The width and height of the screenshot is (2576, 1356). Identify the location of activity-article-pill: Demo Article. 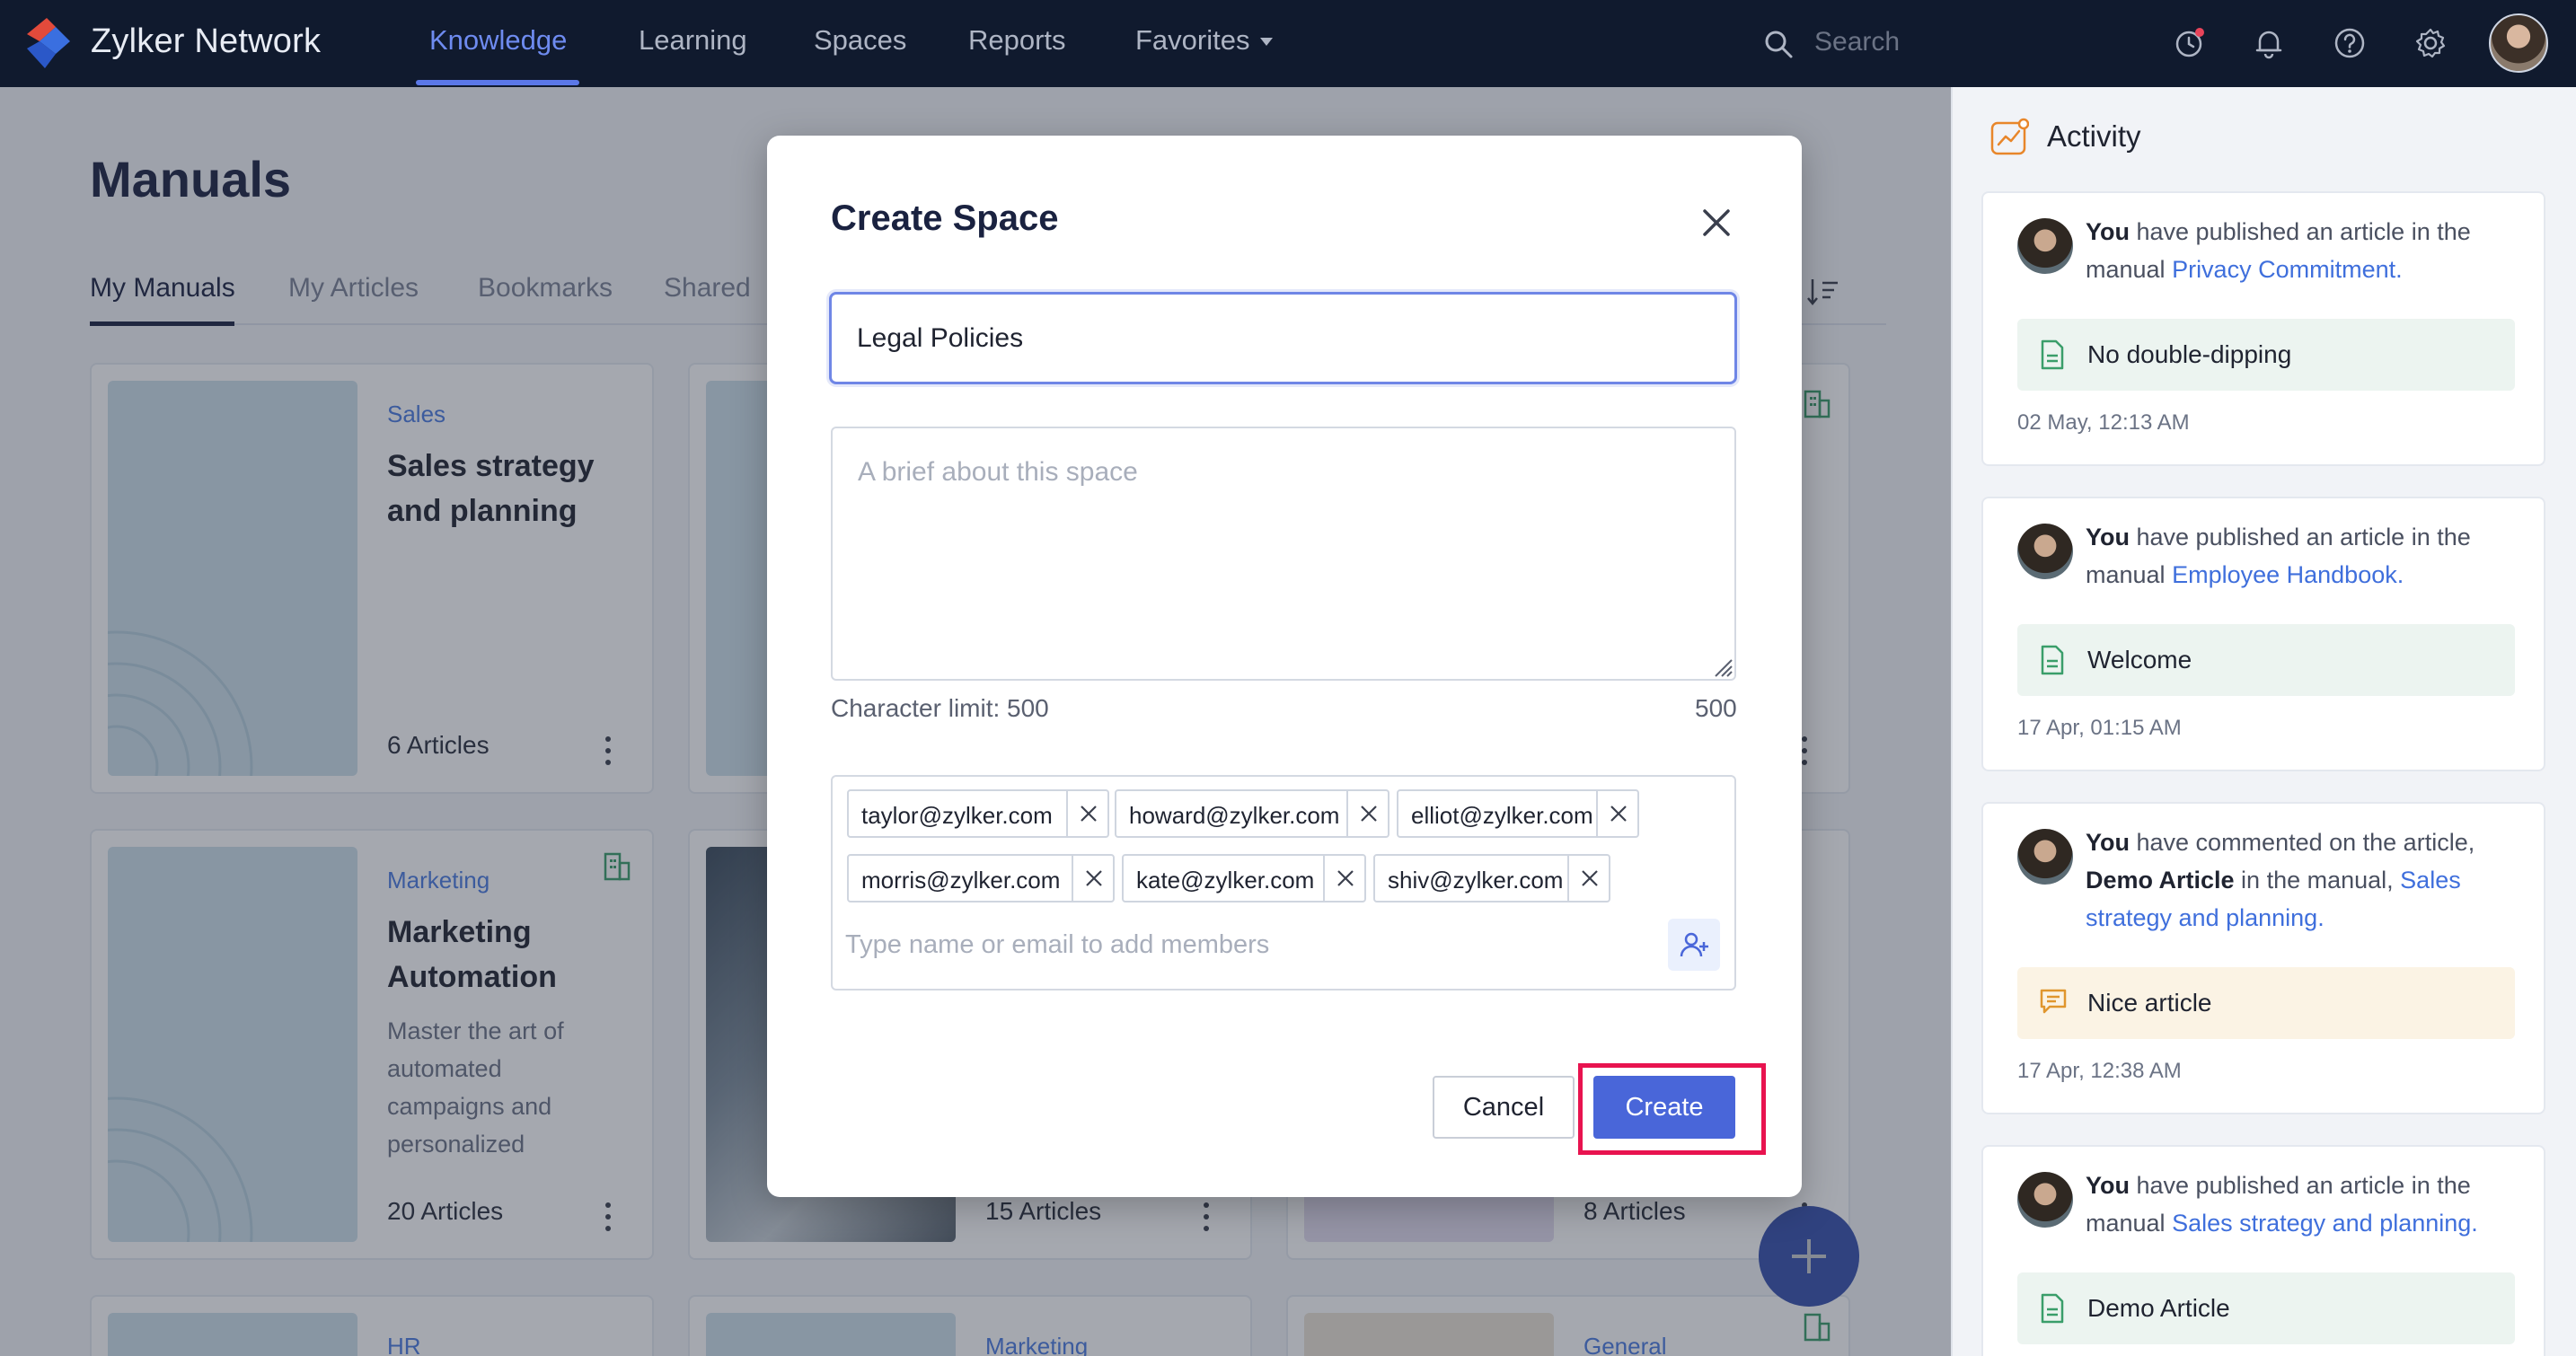
(2266, 1308).